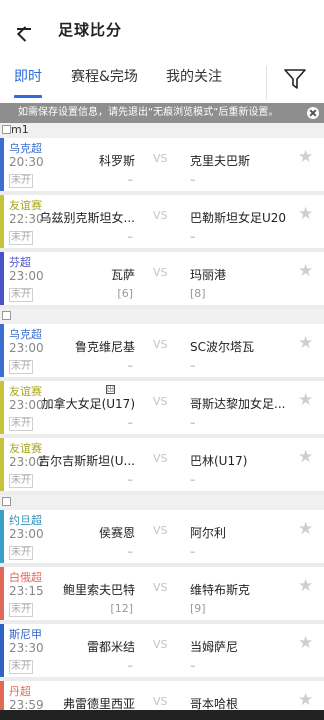 The width and height of the screenshot is (324, 720). Describe the element at coordinates (238, 218) in the screenshot. I see `away-team: 巴勒斯坦女足U20` at that location.